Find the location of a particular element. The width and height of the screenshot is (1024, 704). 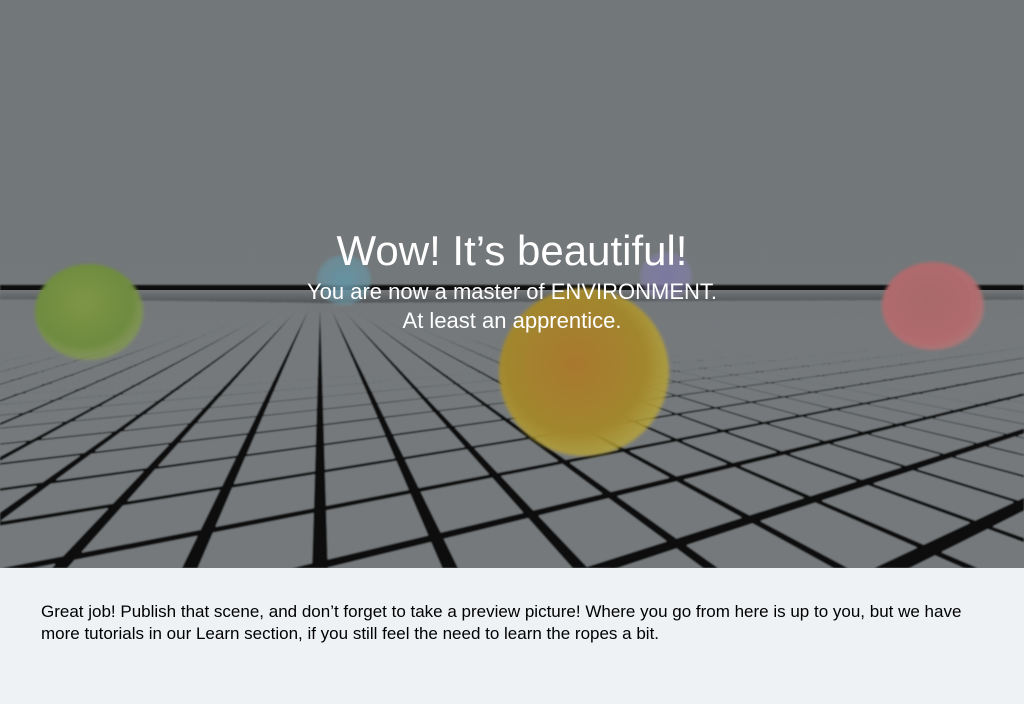

subtitle-line-2: At least an apprentice. is located at coordinates (512, 320).